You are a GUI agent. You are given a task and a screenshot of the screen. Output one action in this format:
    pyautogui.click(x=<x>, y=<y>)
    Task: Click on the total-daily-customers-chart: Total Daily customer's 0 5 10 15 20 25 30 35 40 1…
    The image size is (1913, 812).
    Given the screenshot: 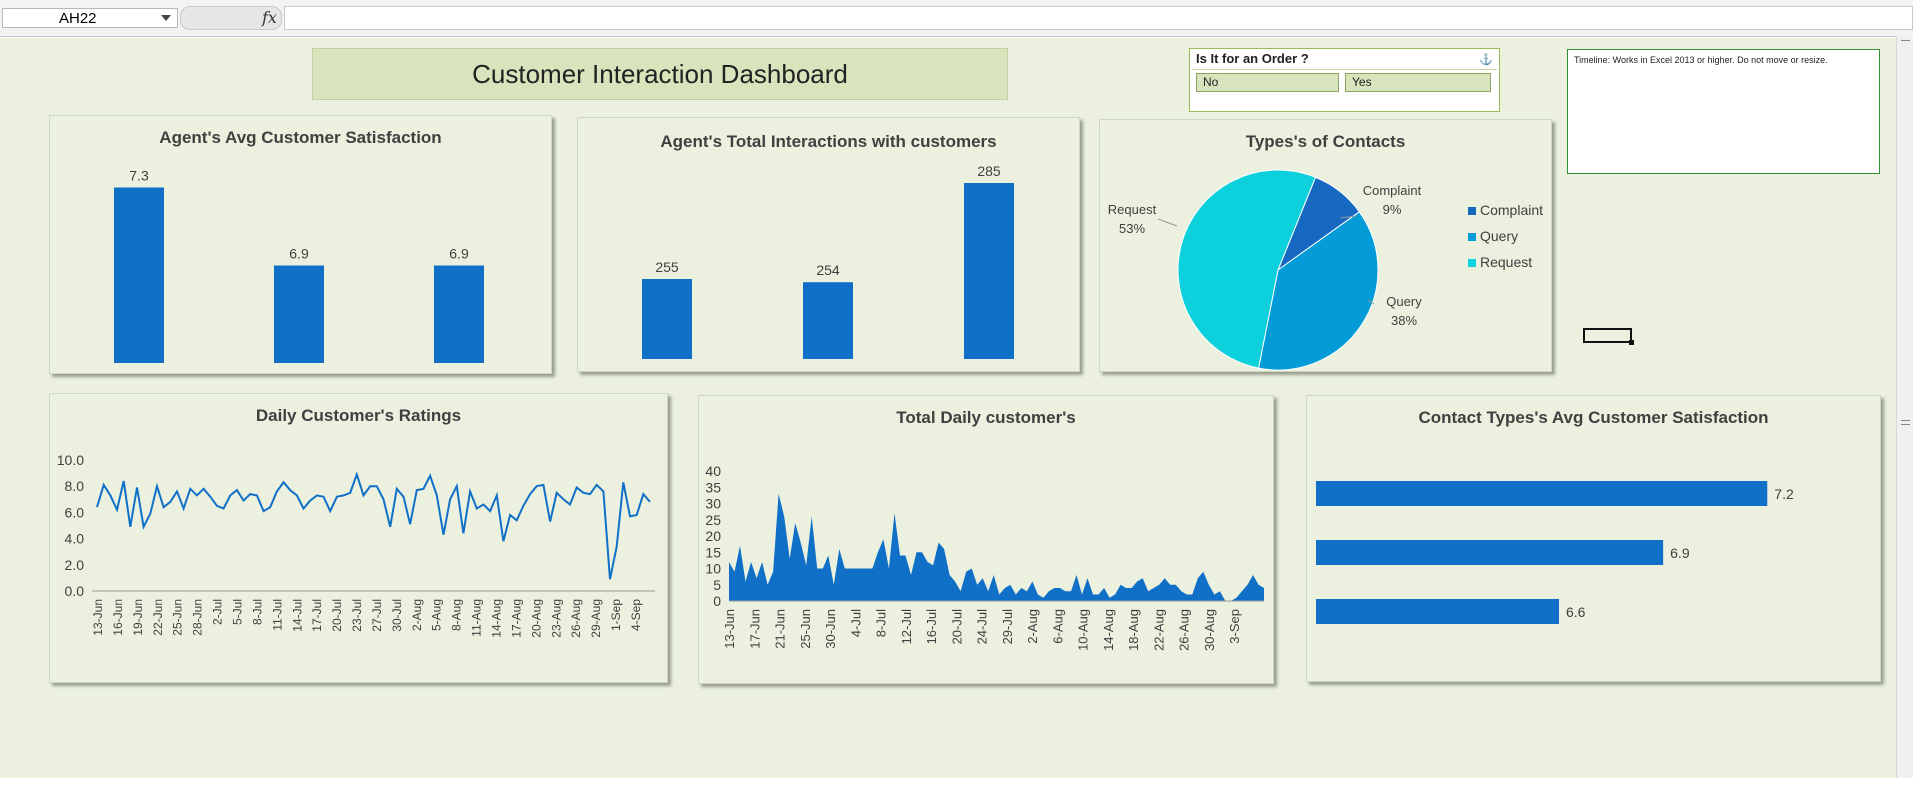 What is the action you would take?
    pyautogui.click(x=986, y=539)
    